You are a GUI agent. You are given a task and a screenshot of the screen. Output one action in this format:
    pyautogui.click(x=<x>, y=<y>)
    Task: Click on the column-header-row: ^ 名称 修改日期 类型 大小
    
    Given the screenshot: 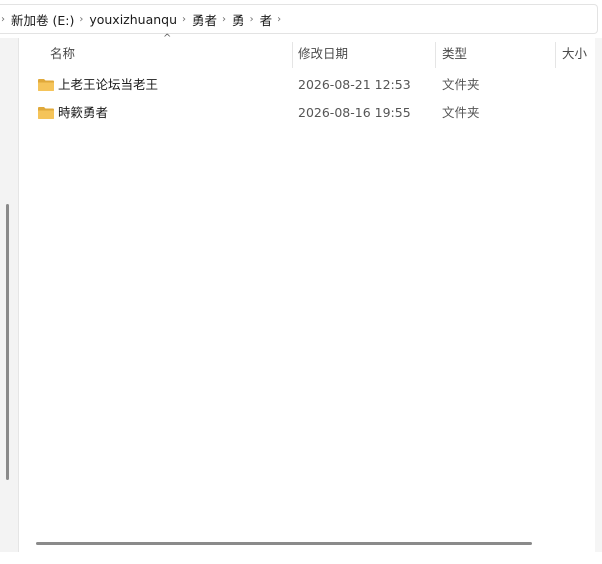 What is the action you would take?
    pyautogui.click(x=310, y=50)
    